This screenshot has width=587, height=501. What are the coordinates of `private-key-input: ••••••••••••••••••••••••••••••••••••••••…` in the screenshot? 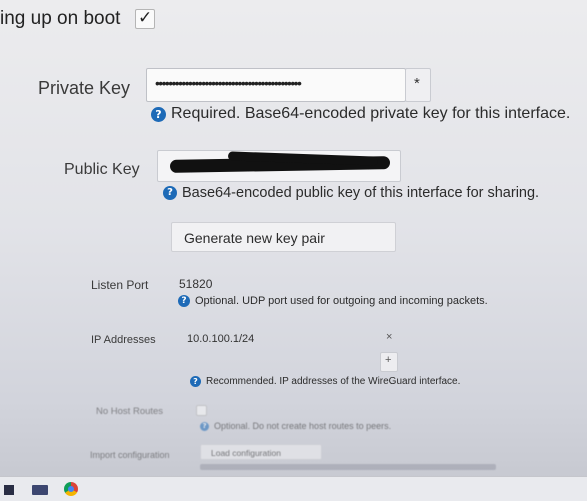 It's located at (276, 85).